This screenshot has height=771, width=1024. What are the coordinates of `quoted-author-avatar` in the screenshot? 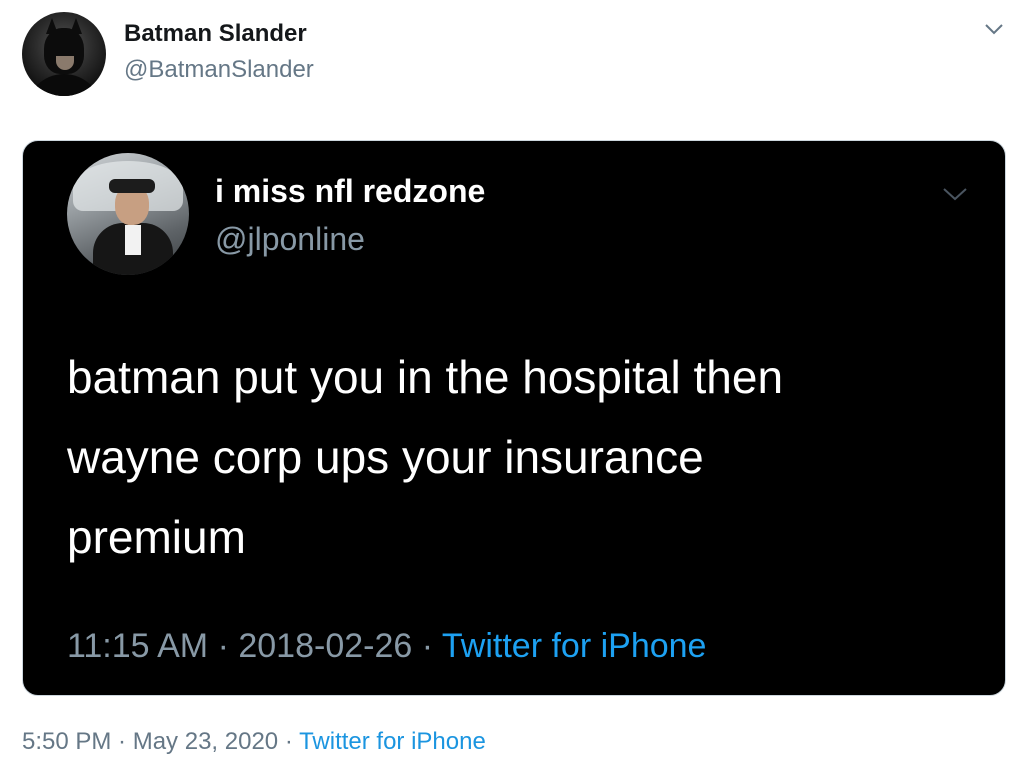 It's located at (128, 214).